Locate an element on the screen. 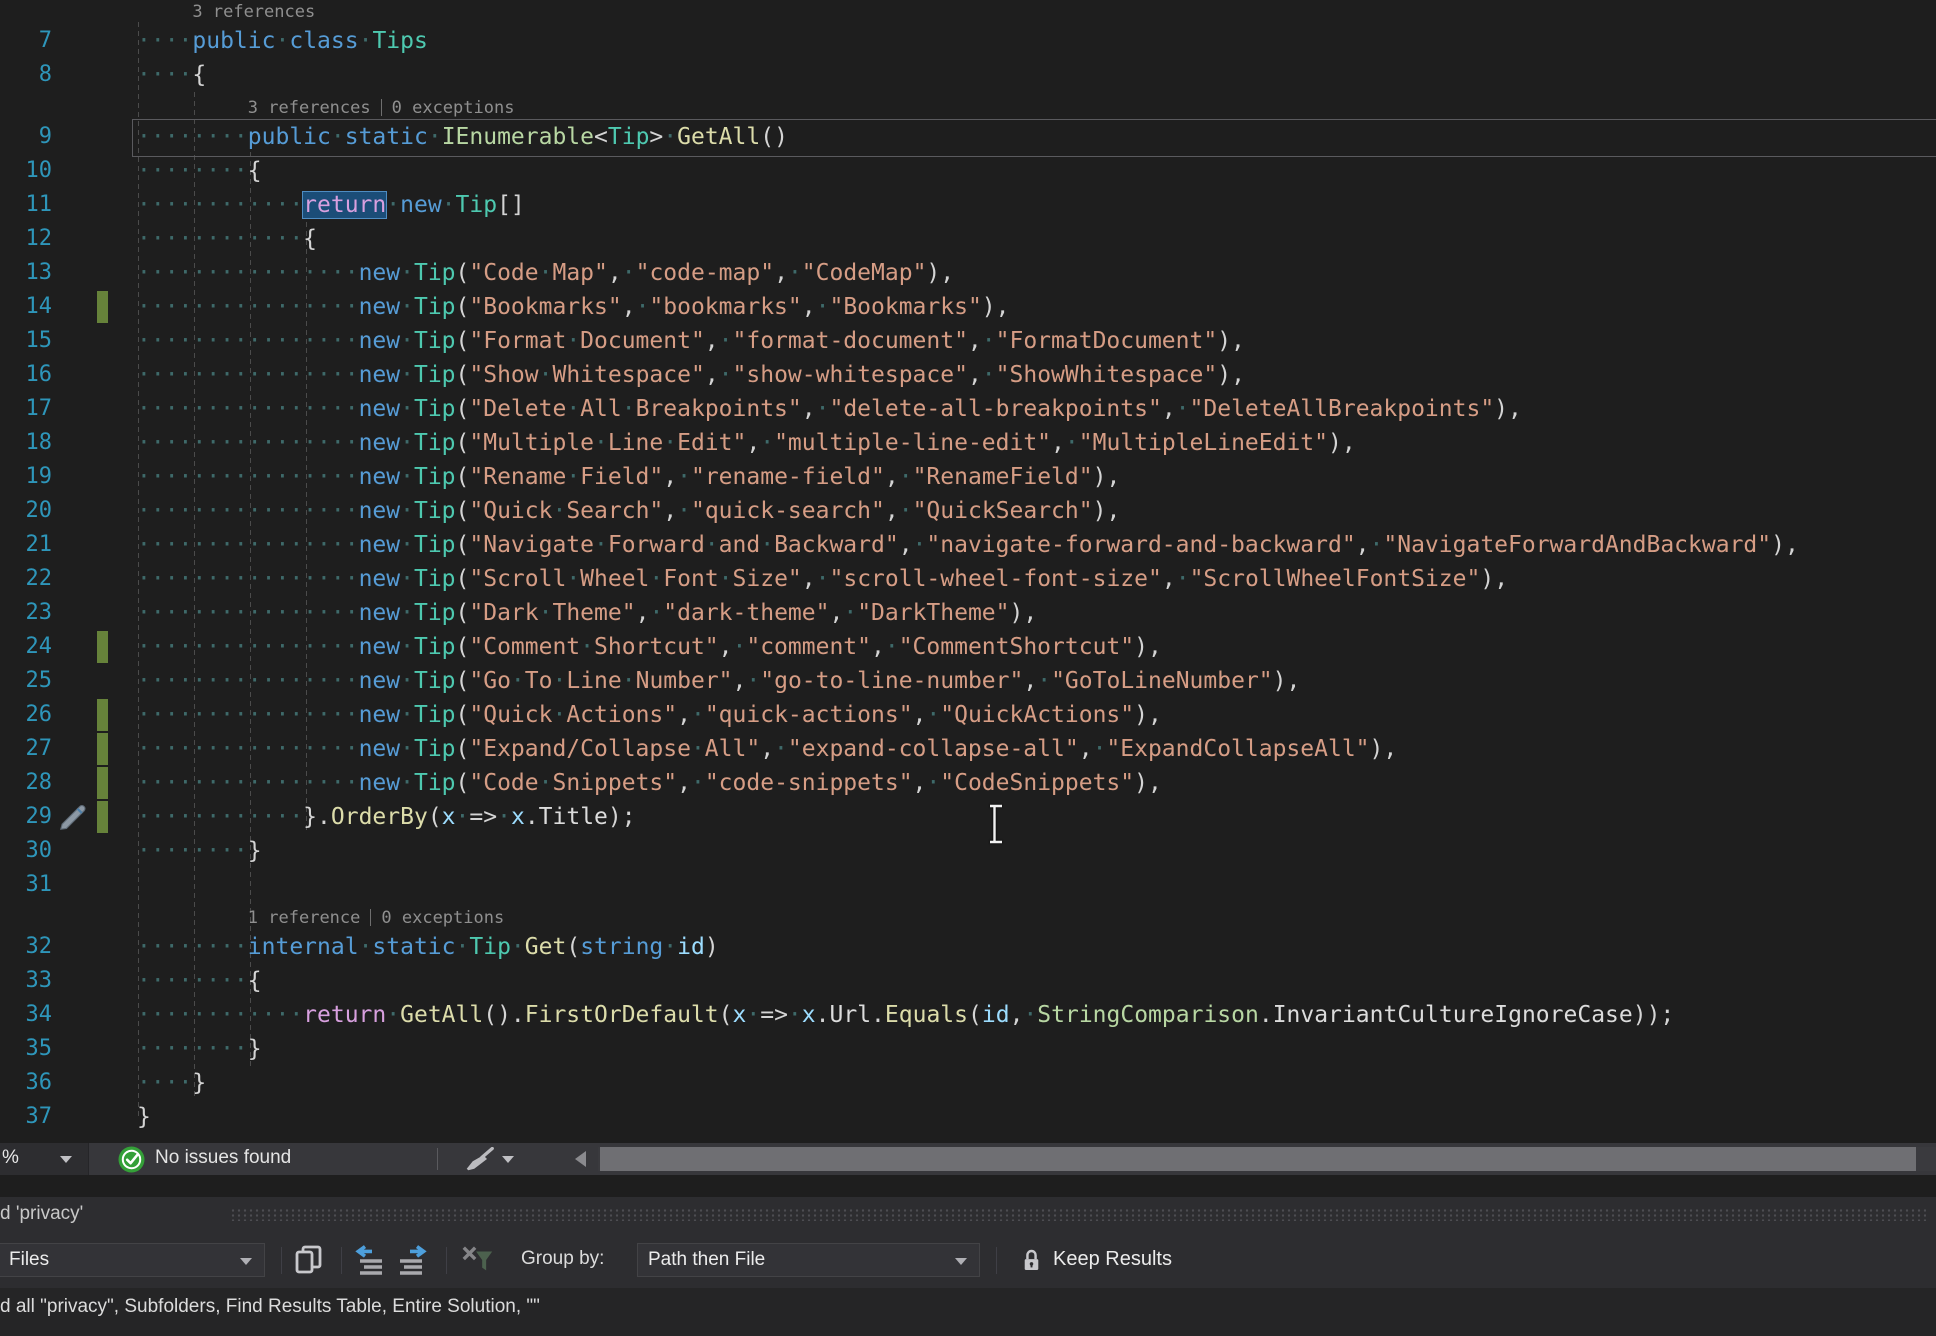  keep-results-lock-icon is located at coordinates (1031, 1260).